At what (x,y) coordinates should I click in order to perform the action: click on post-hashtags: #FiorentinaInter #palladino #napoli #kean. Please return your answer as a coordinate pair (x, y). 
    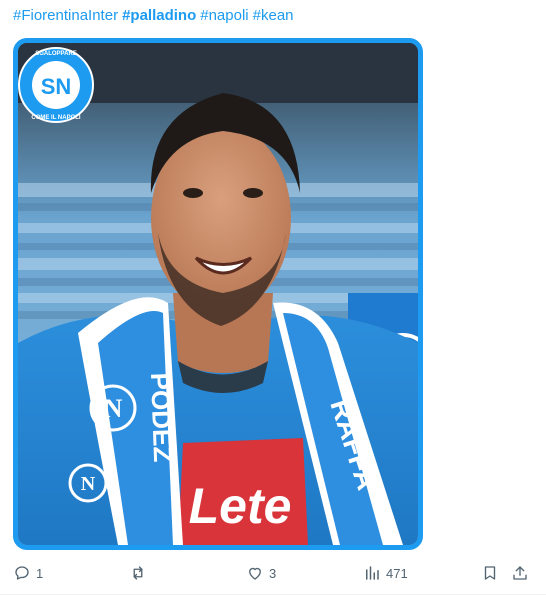
    Looking at the image, I should click on (155, 16).